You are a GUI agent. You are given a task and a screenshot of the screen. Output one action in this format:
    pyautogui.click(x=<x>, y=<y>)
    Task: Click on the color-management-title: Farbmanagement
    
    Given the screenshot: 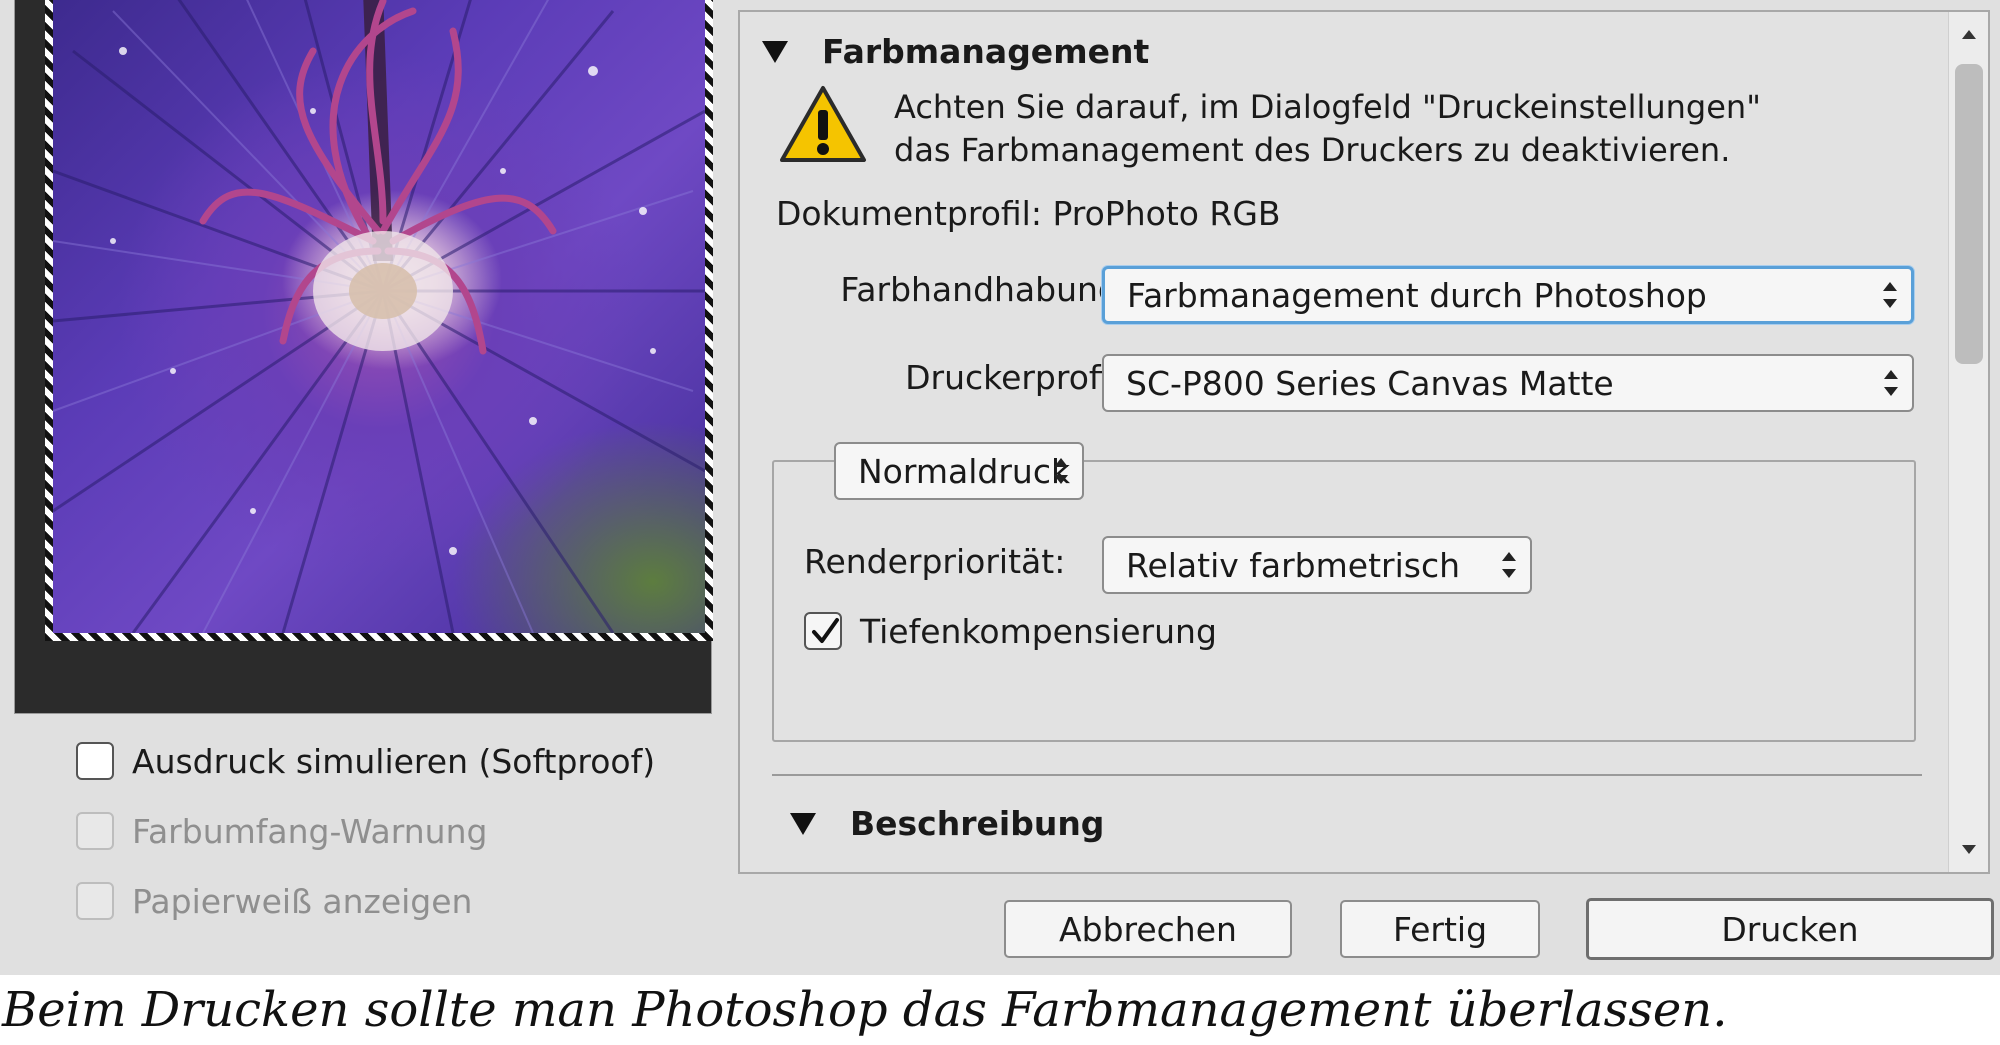 What is the action you would take?
    pyautogui.click(x=986, y=51)
    